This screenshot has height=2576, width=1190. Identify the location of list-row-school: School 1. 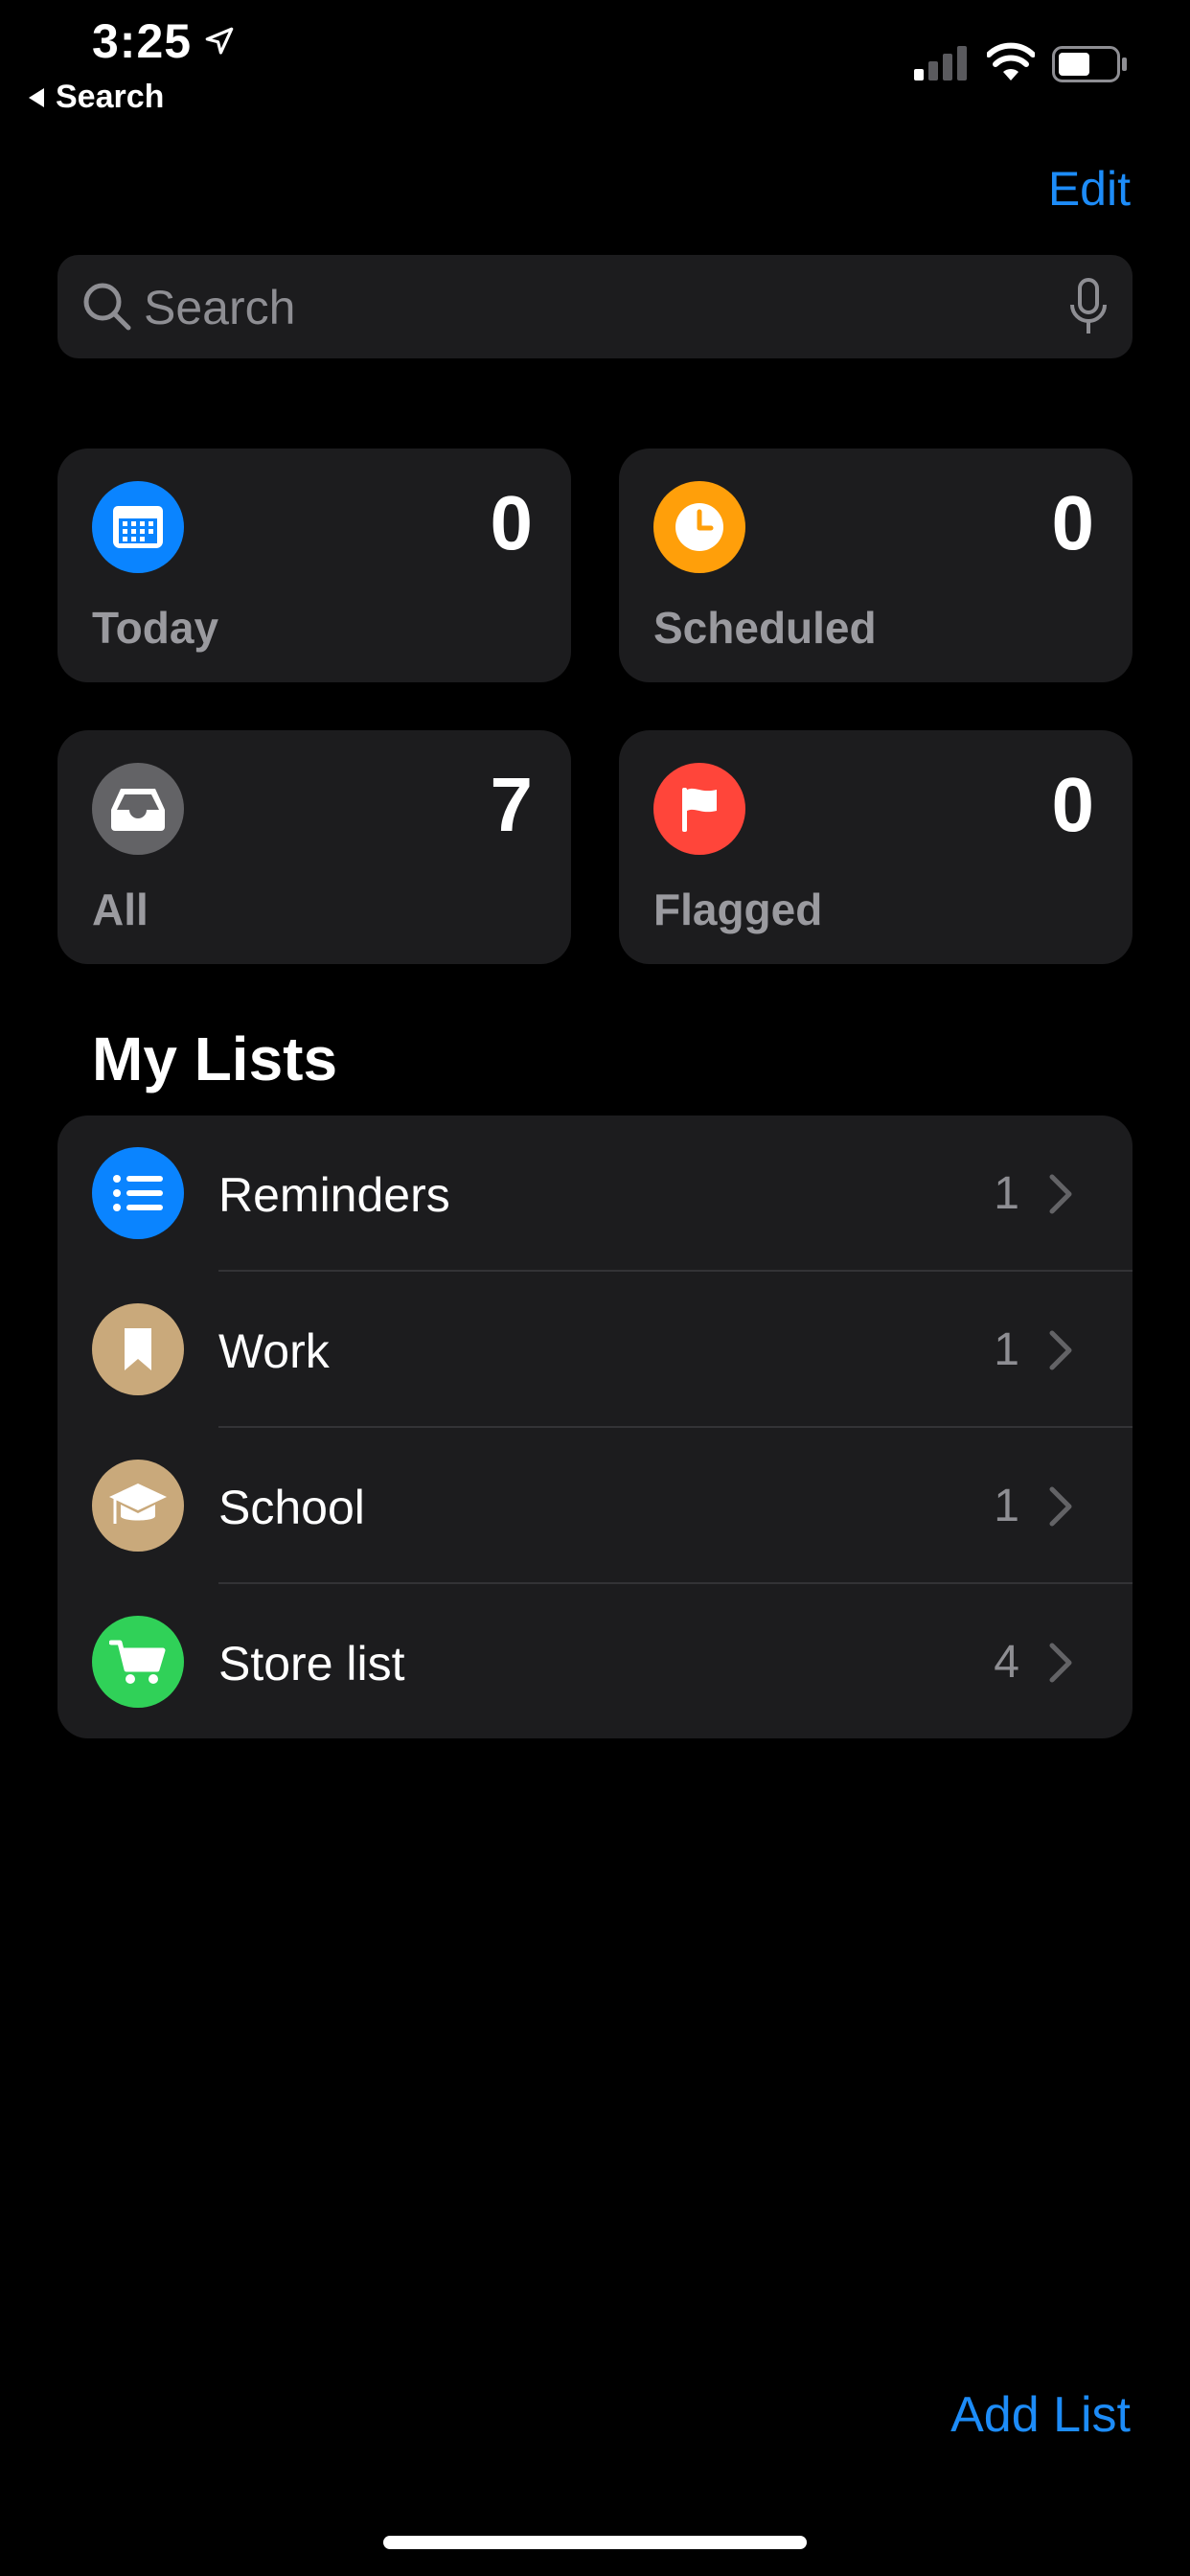
(595, 1506).